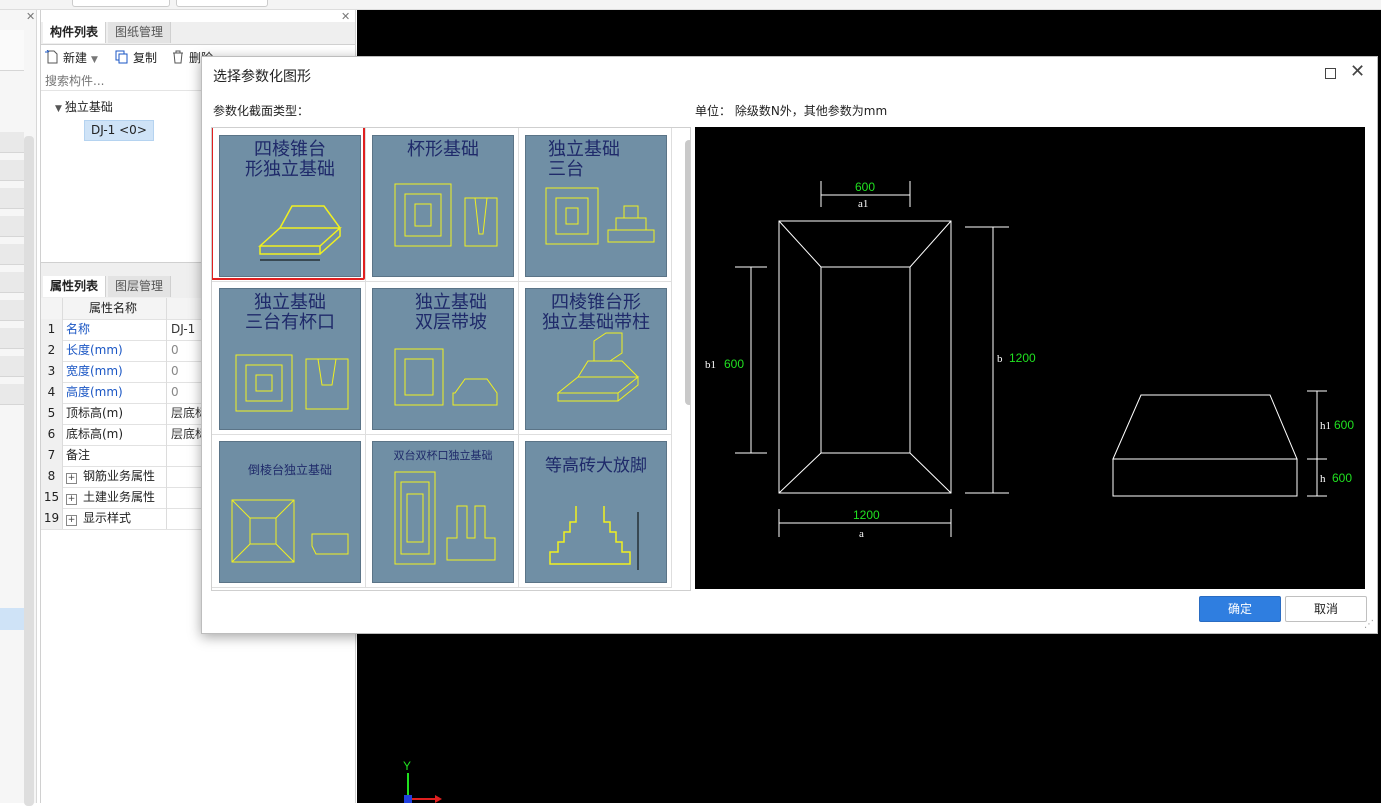 This screenshot has width=1381, height=806. What do you see at coordinates (29, 471) in the screenshot?
I see `left-panel-scrollbar` at bounding box center [29, 471].